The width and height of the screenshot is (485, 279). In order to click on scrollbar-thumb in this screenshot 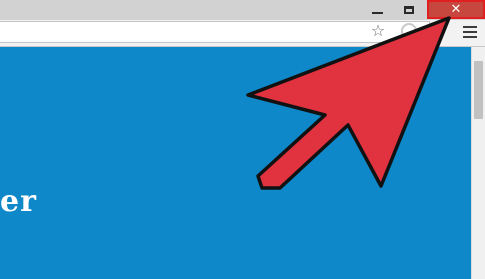, I will do `click(478, 90)`.